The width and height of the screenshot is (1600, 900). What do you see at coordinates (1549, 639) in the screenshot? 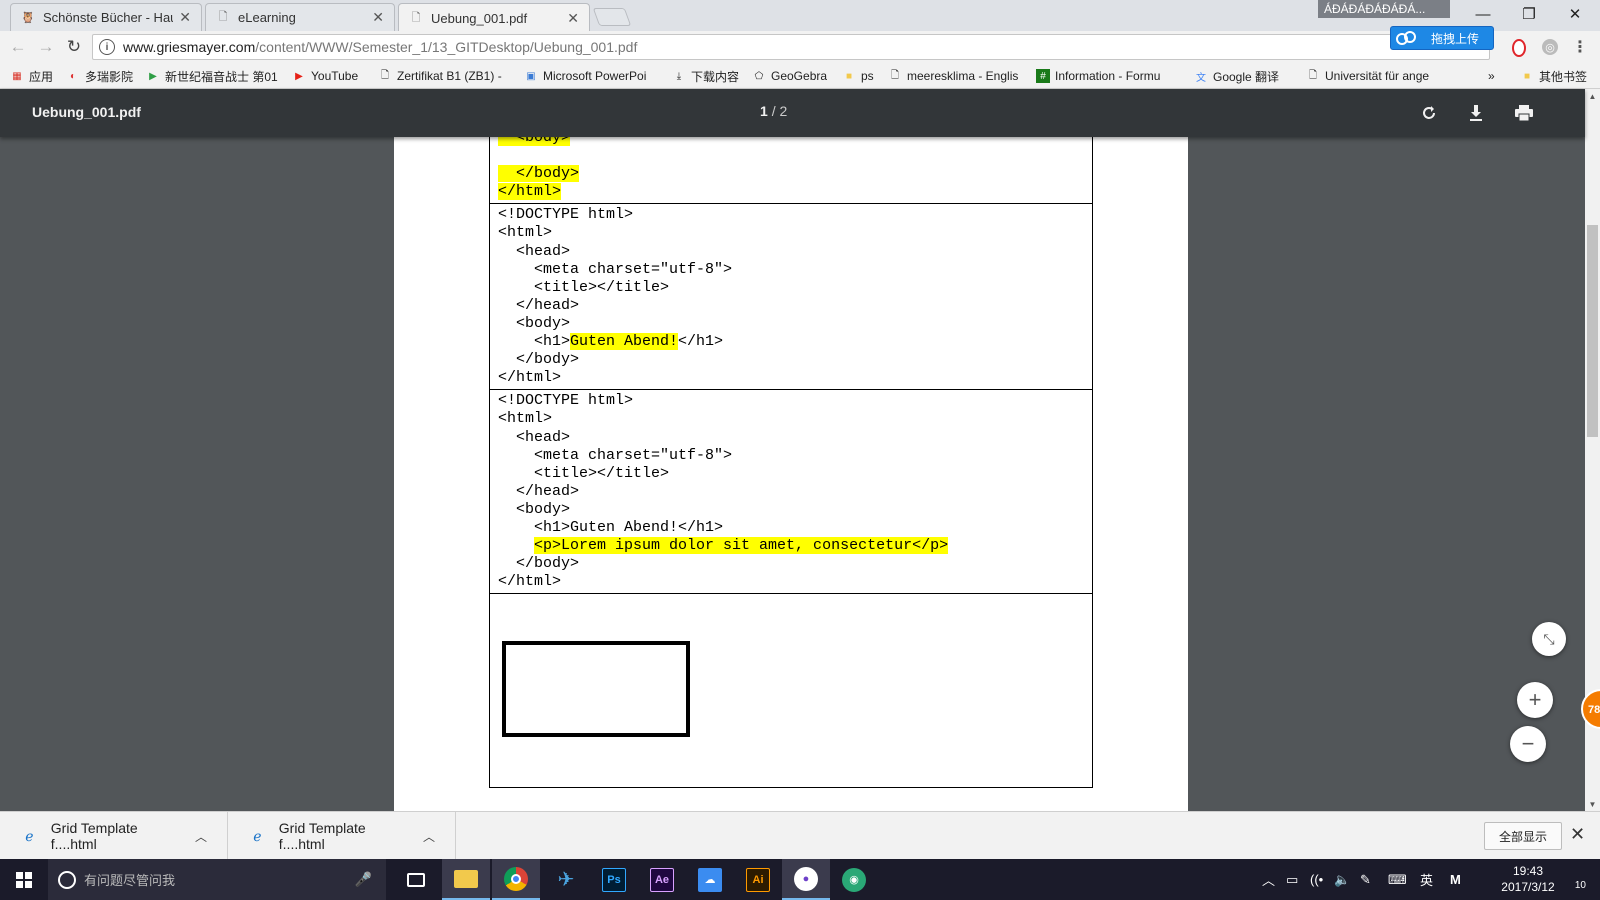
I see `fit-page-icon: ⤡` at bounding box center [1549, 639].